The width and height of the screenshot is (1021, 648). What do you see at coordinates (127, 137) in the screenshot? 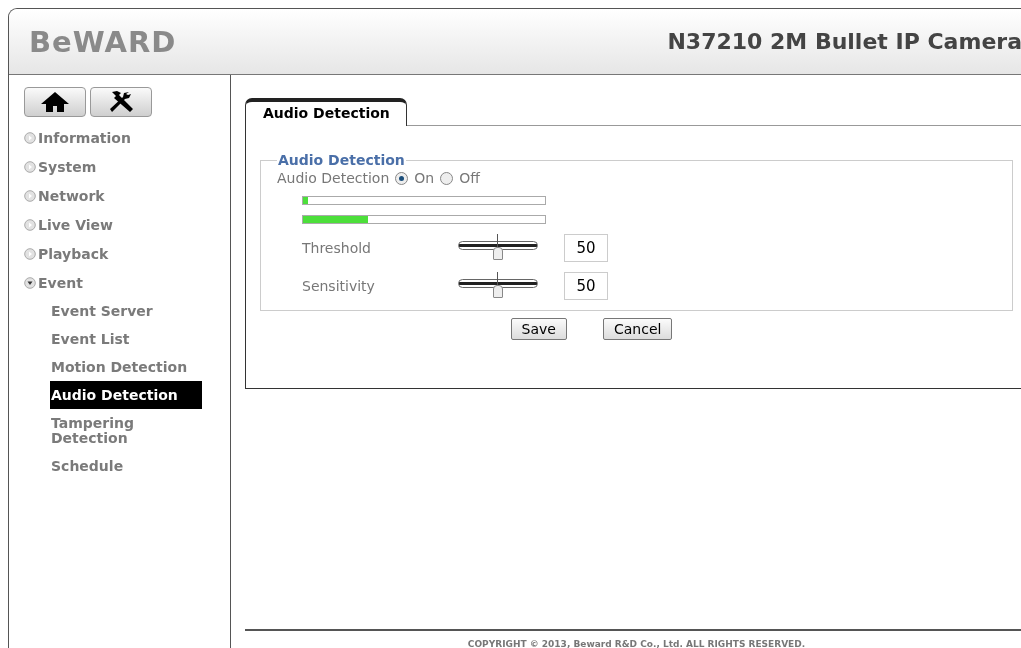
I see `menu-item: Information` at bounding box center [127, 137].